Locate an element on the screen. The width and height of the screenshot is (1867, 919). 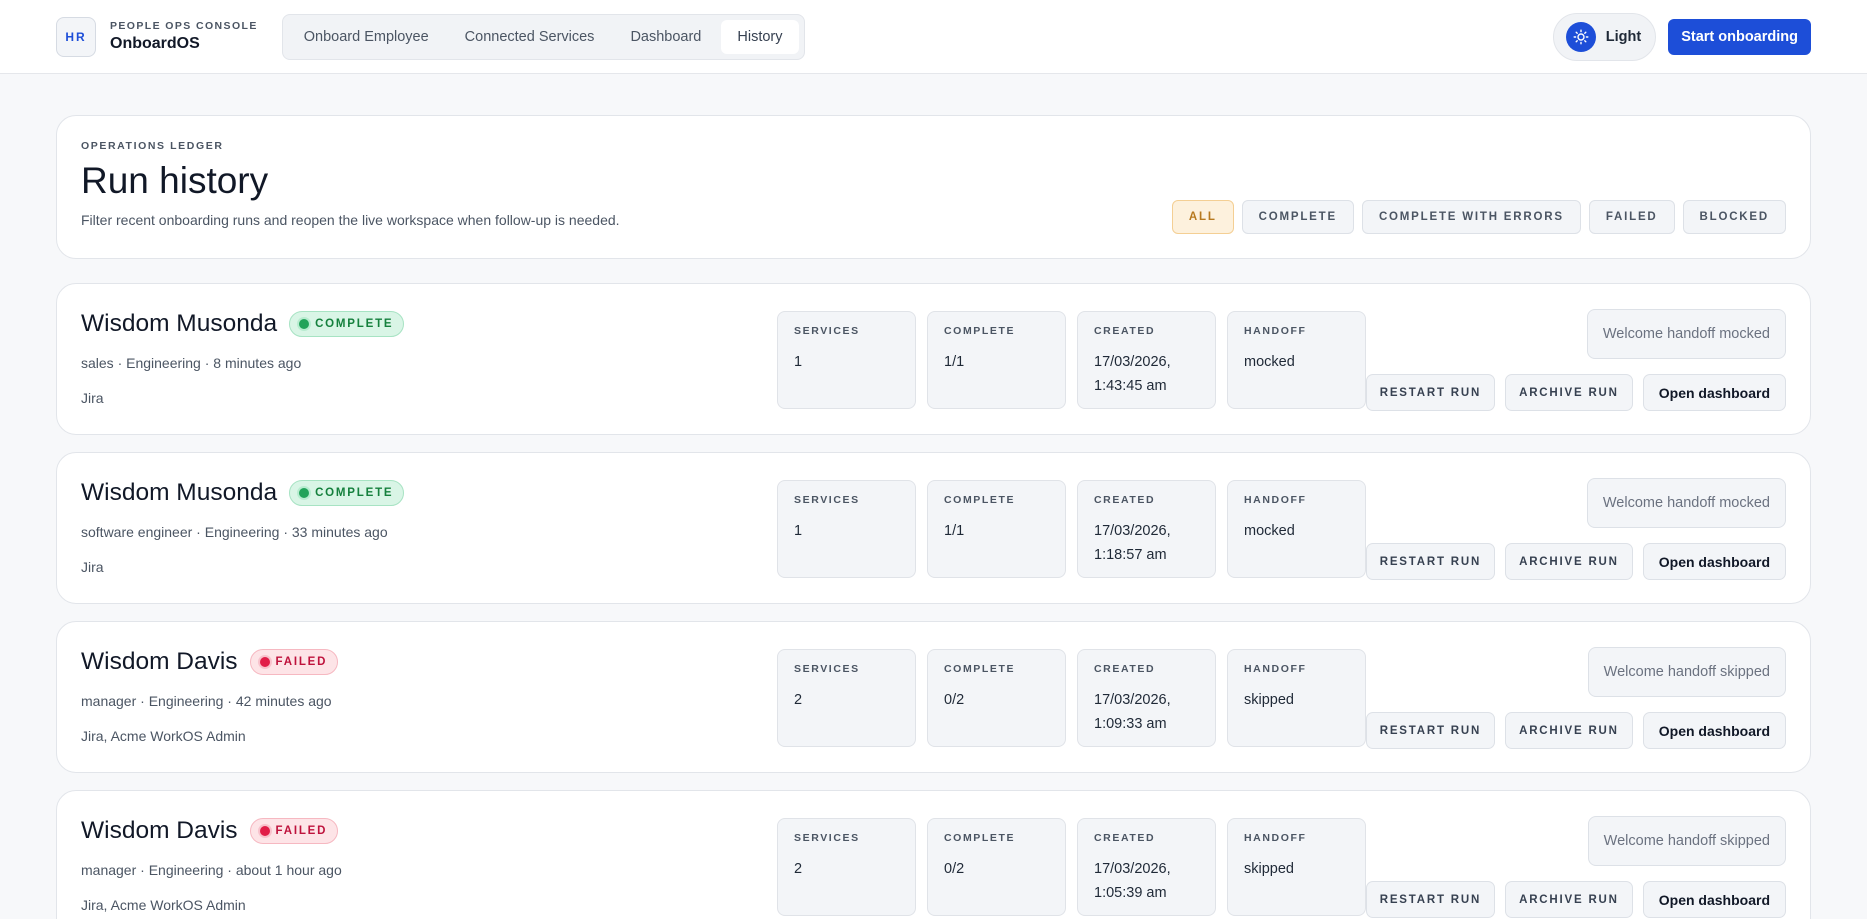
status-badge: FAILED is located at coordinates (294, 831).